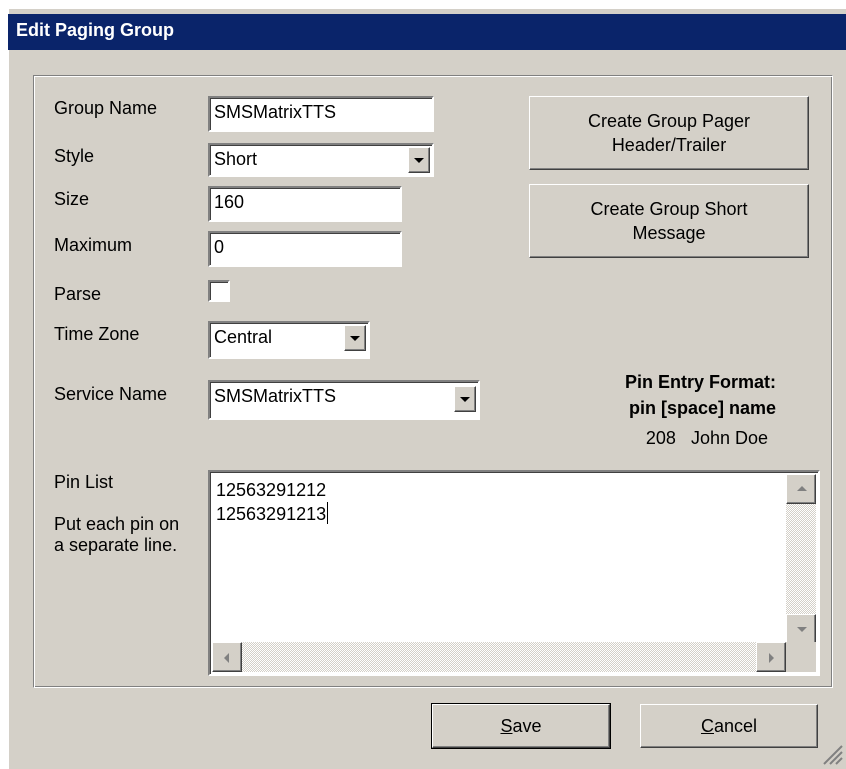  I want to click on create-header-trailer-line1: Create Group Pager, so click(669, 121).